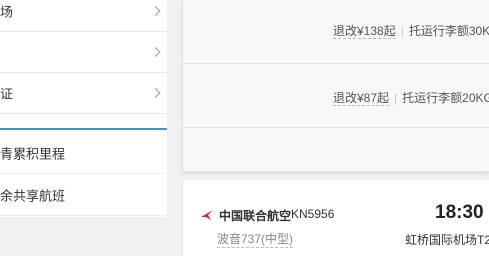 The image size is (489, 256). I want to click on departure-time: 18:30, so click(459, 212).